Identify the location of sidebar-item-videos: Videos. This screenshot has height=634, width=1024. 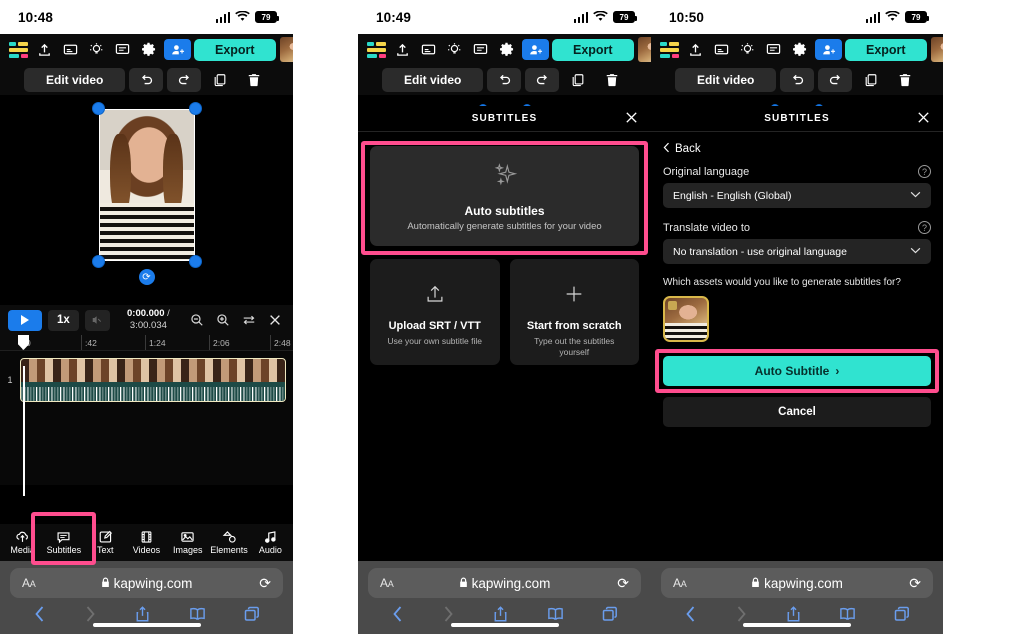
(146, 542).